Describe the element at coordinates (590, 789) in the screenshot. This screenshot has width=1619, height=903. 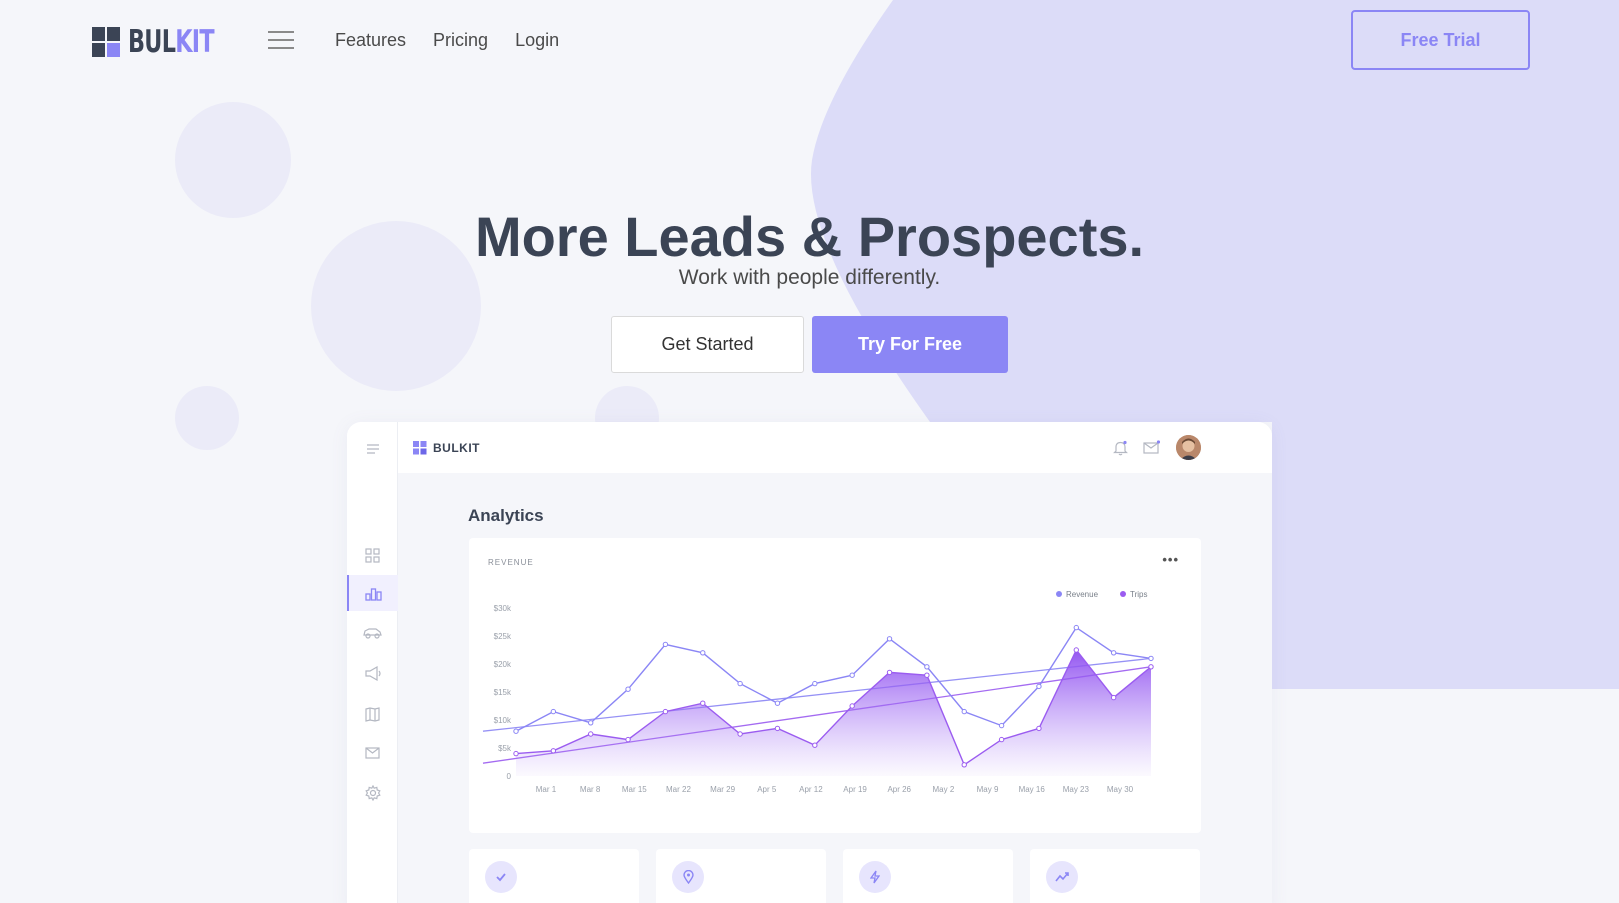
I see `x-tick-label: Mar 8` at that location.